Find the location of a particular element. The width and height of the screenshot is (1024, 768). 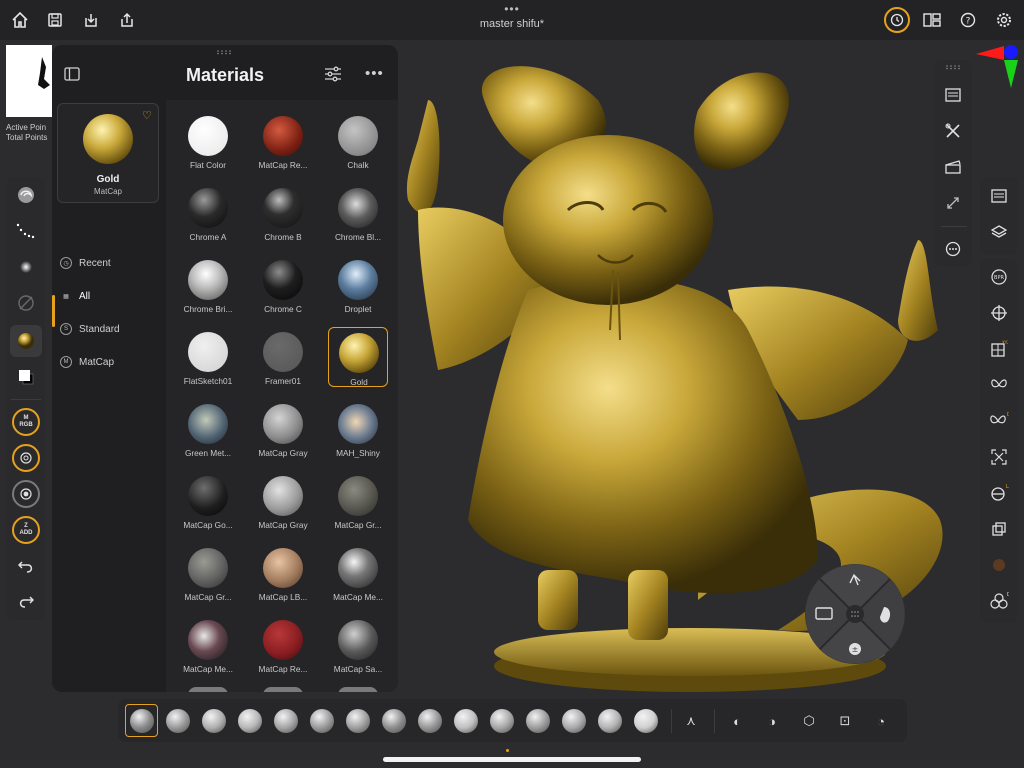

share-icon is located at coordinates (127, 20).